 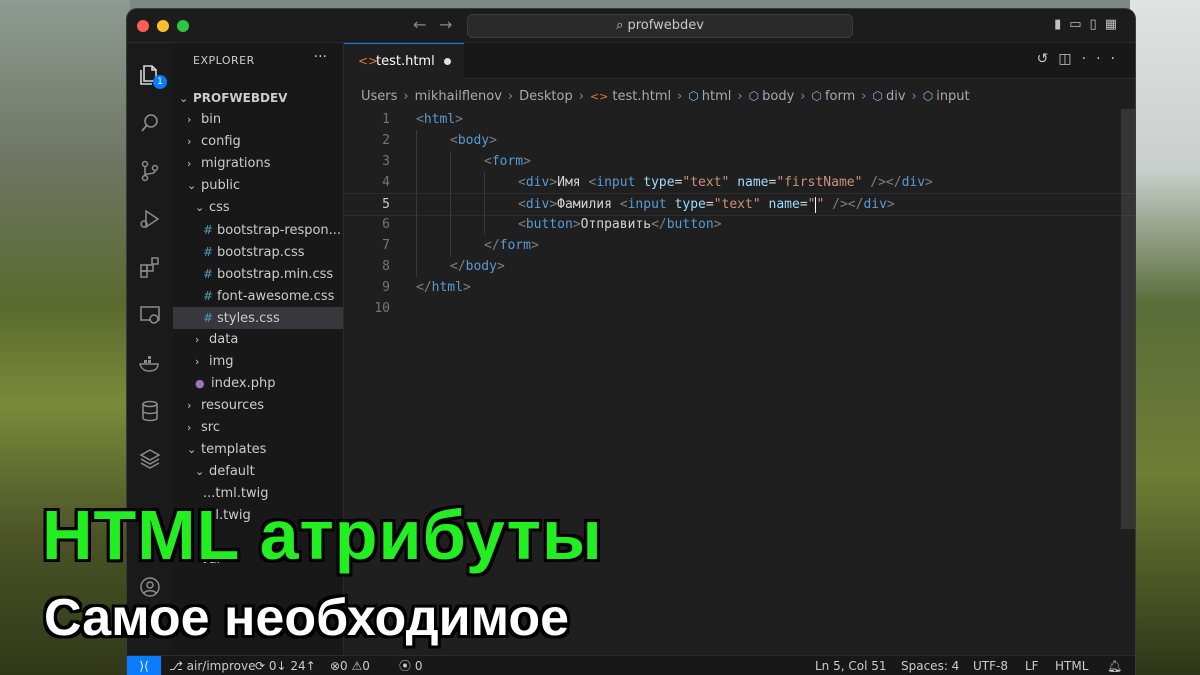 What do you see at coordinates (258, 340) in the screenshot?
I see `tree-item: › data` at bounding box center [258, 340].